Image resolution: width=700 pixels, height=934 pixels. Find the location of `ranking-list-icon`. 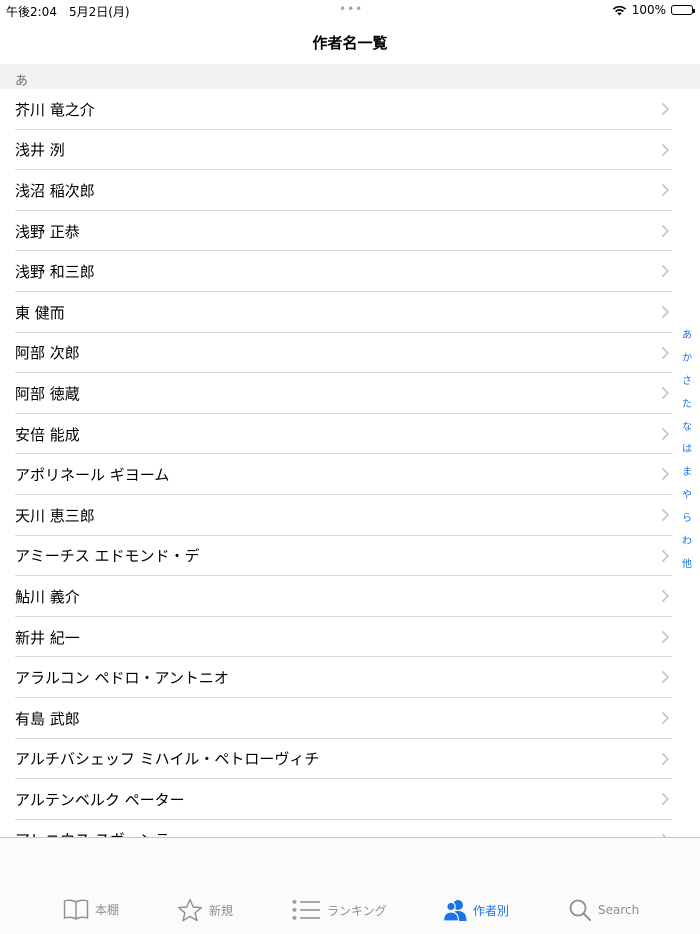

ranking-list-icon is located at coordinates (305, 909).